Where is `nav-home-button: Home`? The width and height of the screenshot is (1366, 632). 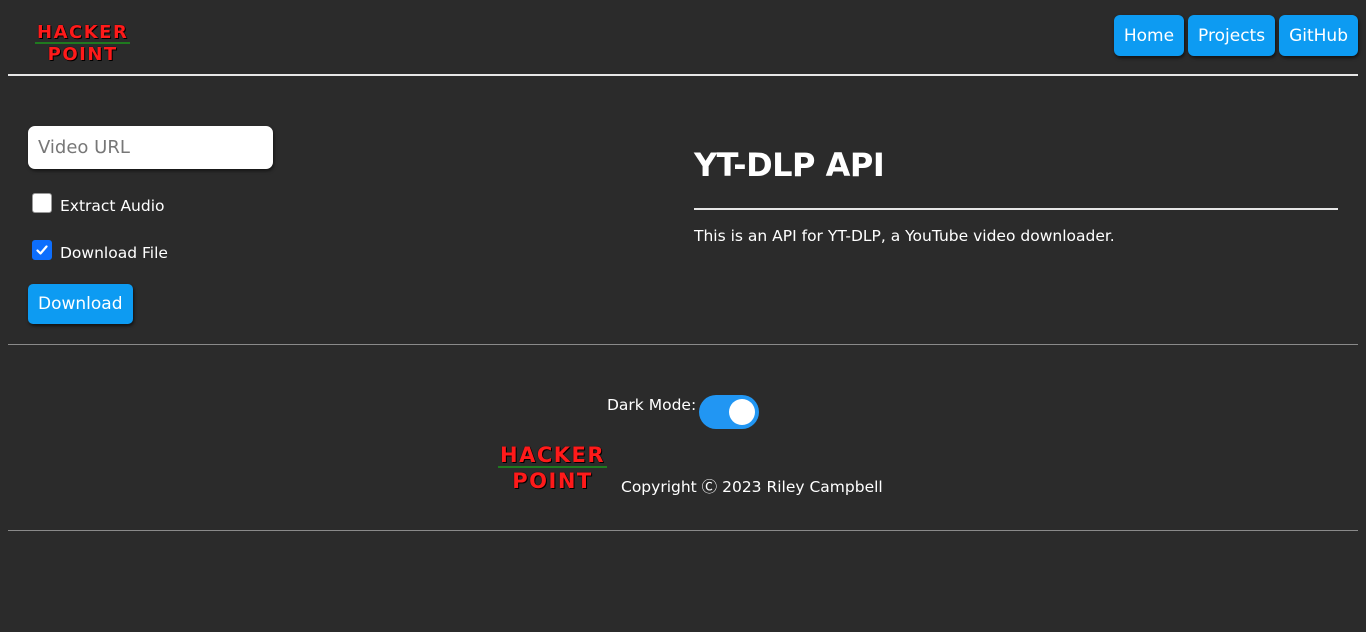 nav-home-button: Home is located at coordinates (1149, 35).